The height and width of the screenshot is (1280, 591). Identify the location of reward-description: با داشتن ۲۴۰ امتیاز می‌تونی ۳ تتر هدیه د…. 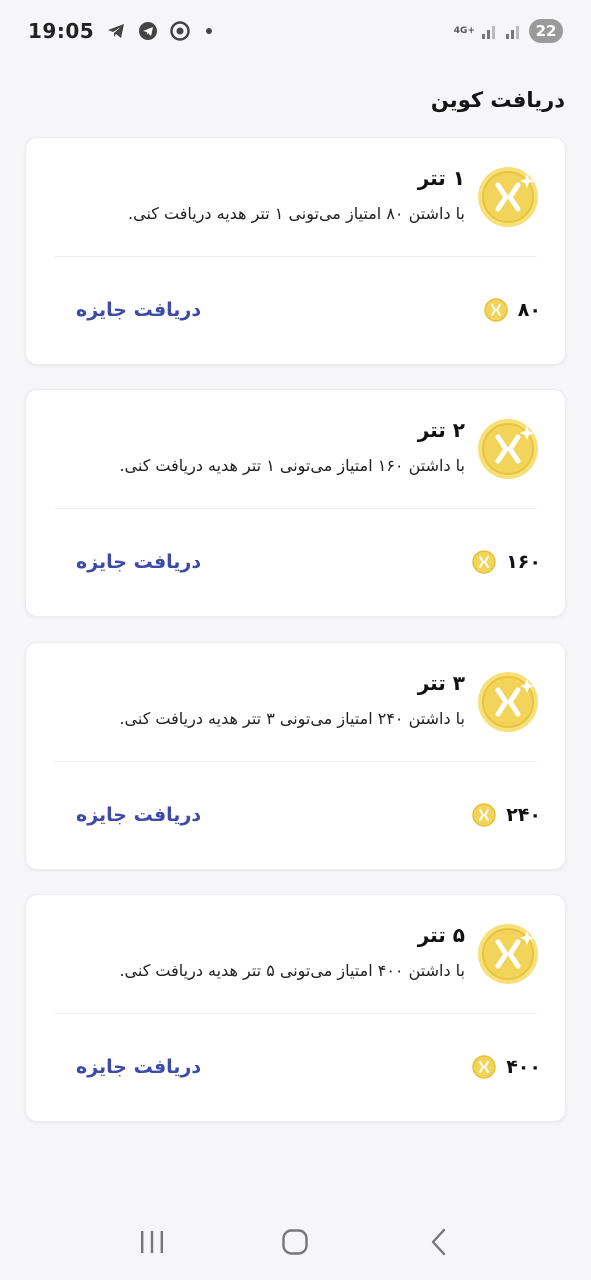
(292, 718).